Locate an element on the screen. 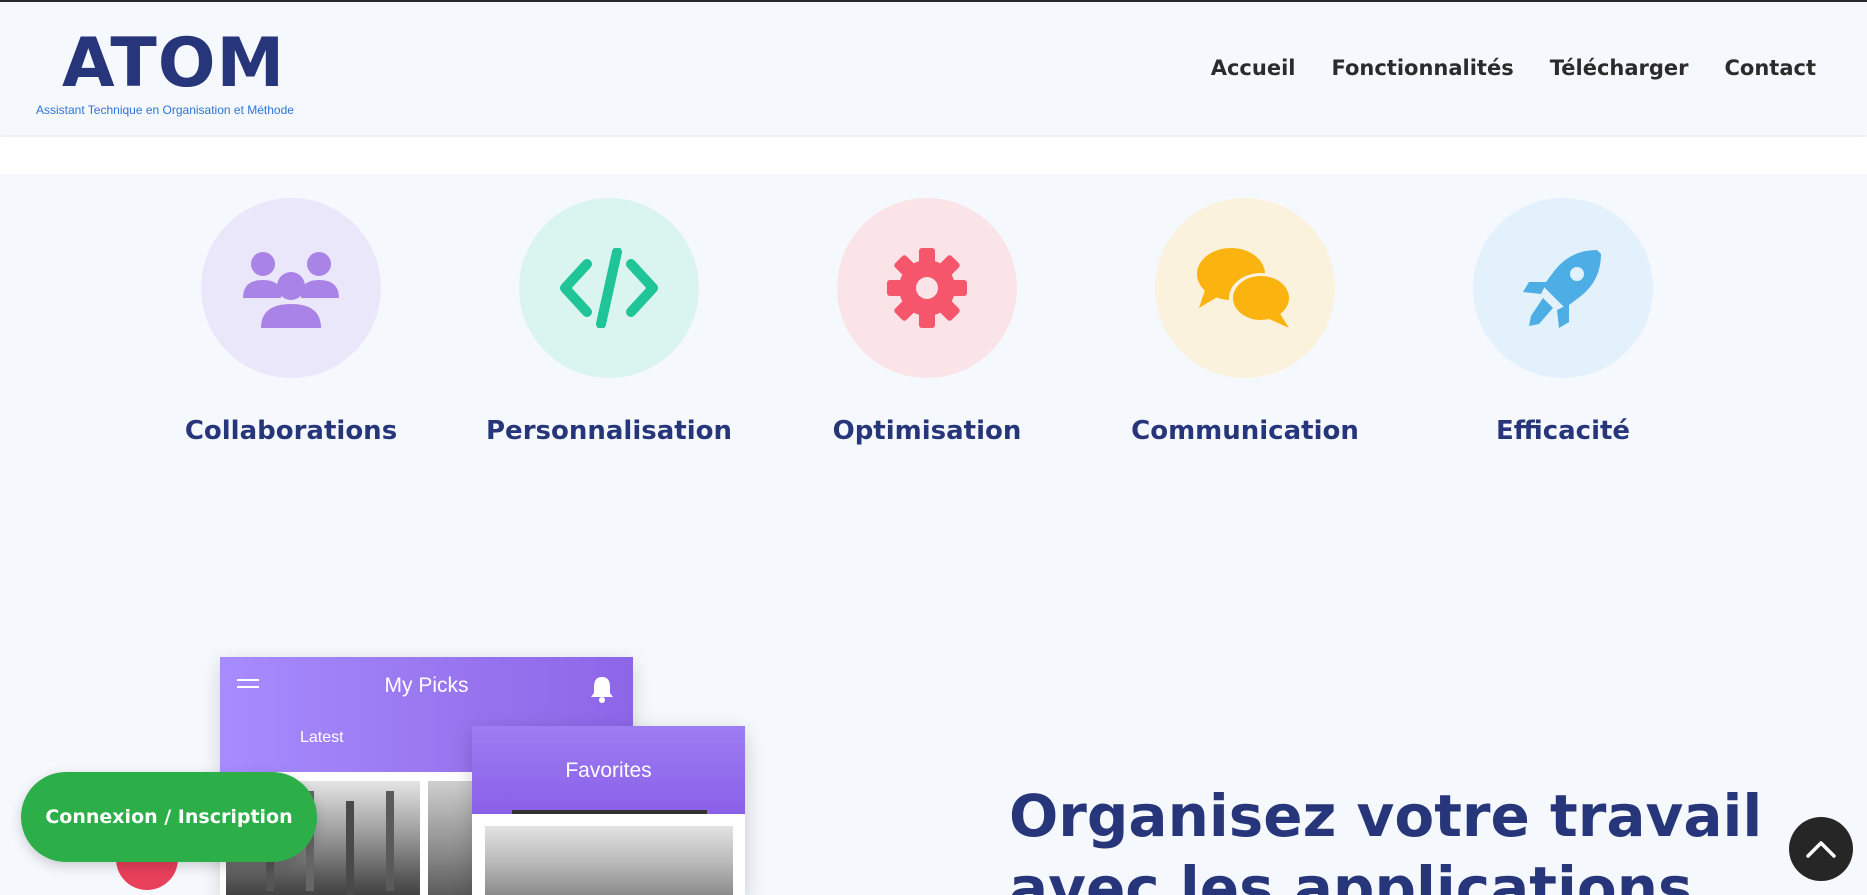 This screenshot has width=1867, height=895. feature-personnalisation: Personnalisation is located at coordinates (609, 322).